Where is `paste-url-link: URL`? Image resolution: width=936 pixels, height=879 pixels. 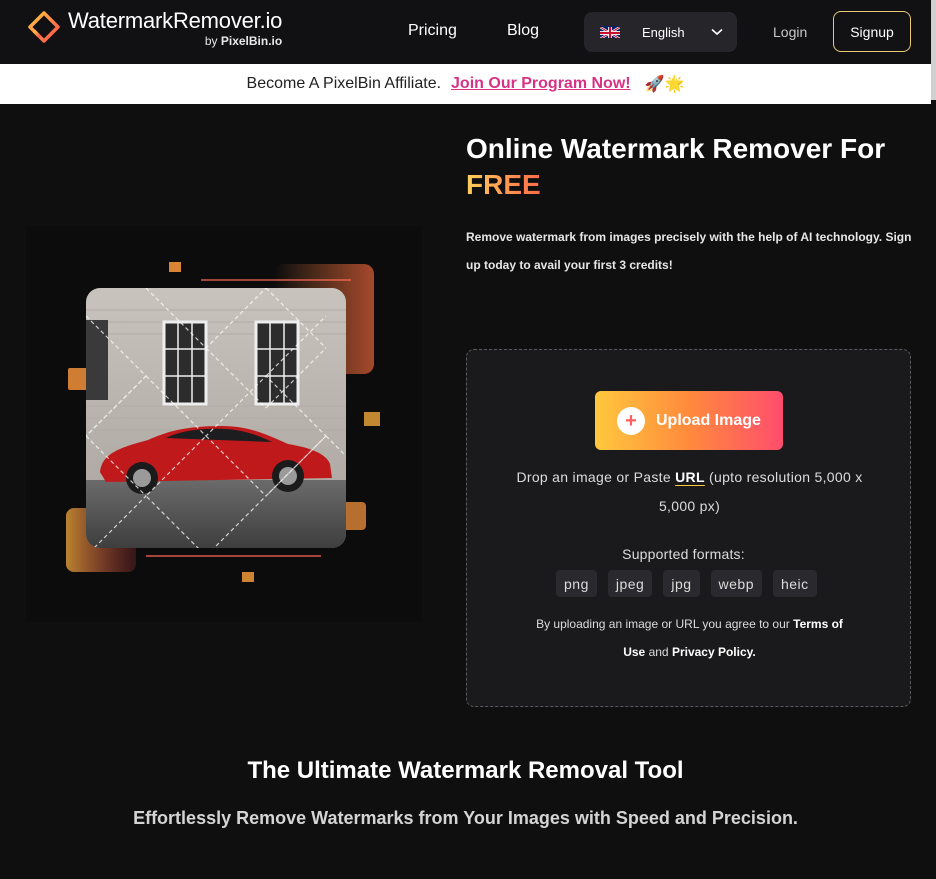
paste-url-link: URL is located at coordinates (690, 477).